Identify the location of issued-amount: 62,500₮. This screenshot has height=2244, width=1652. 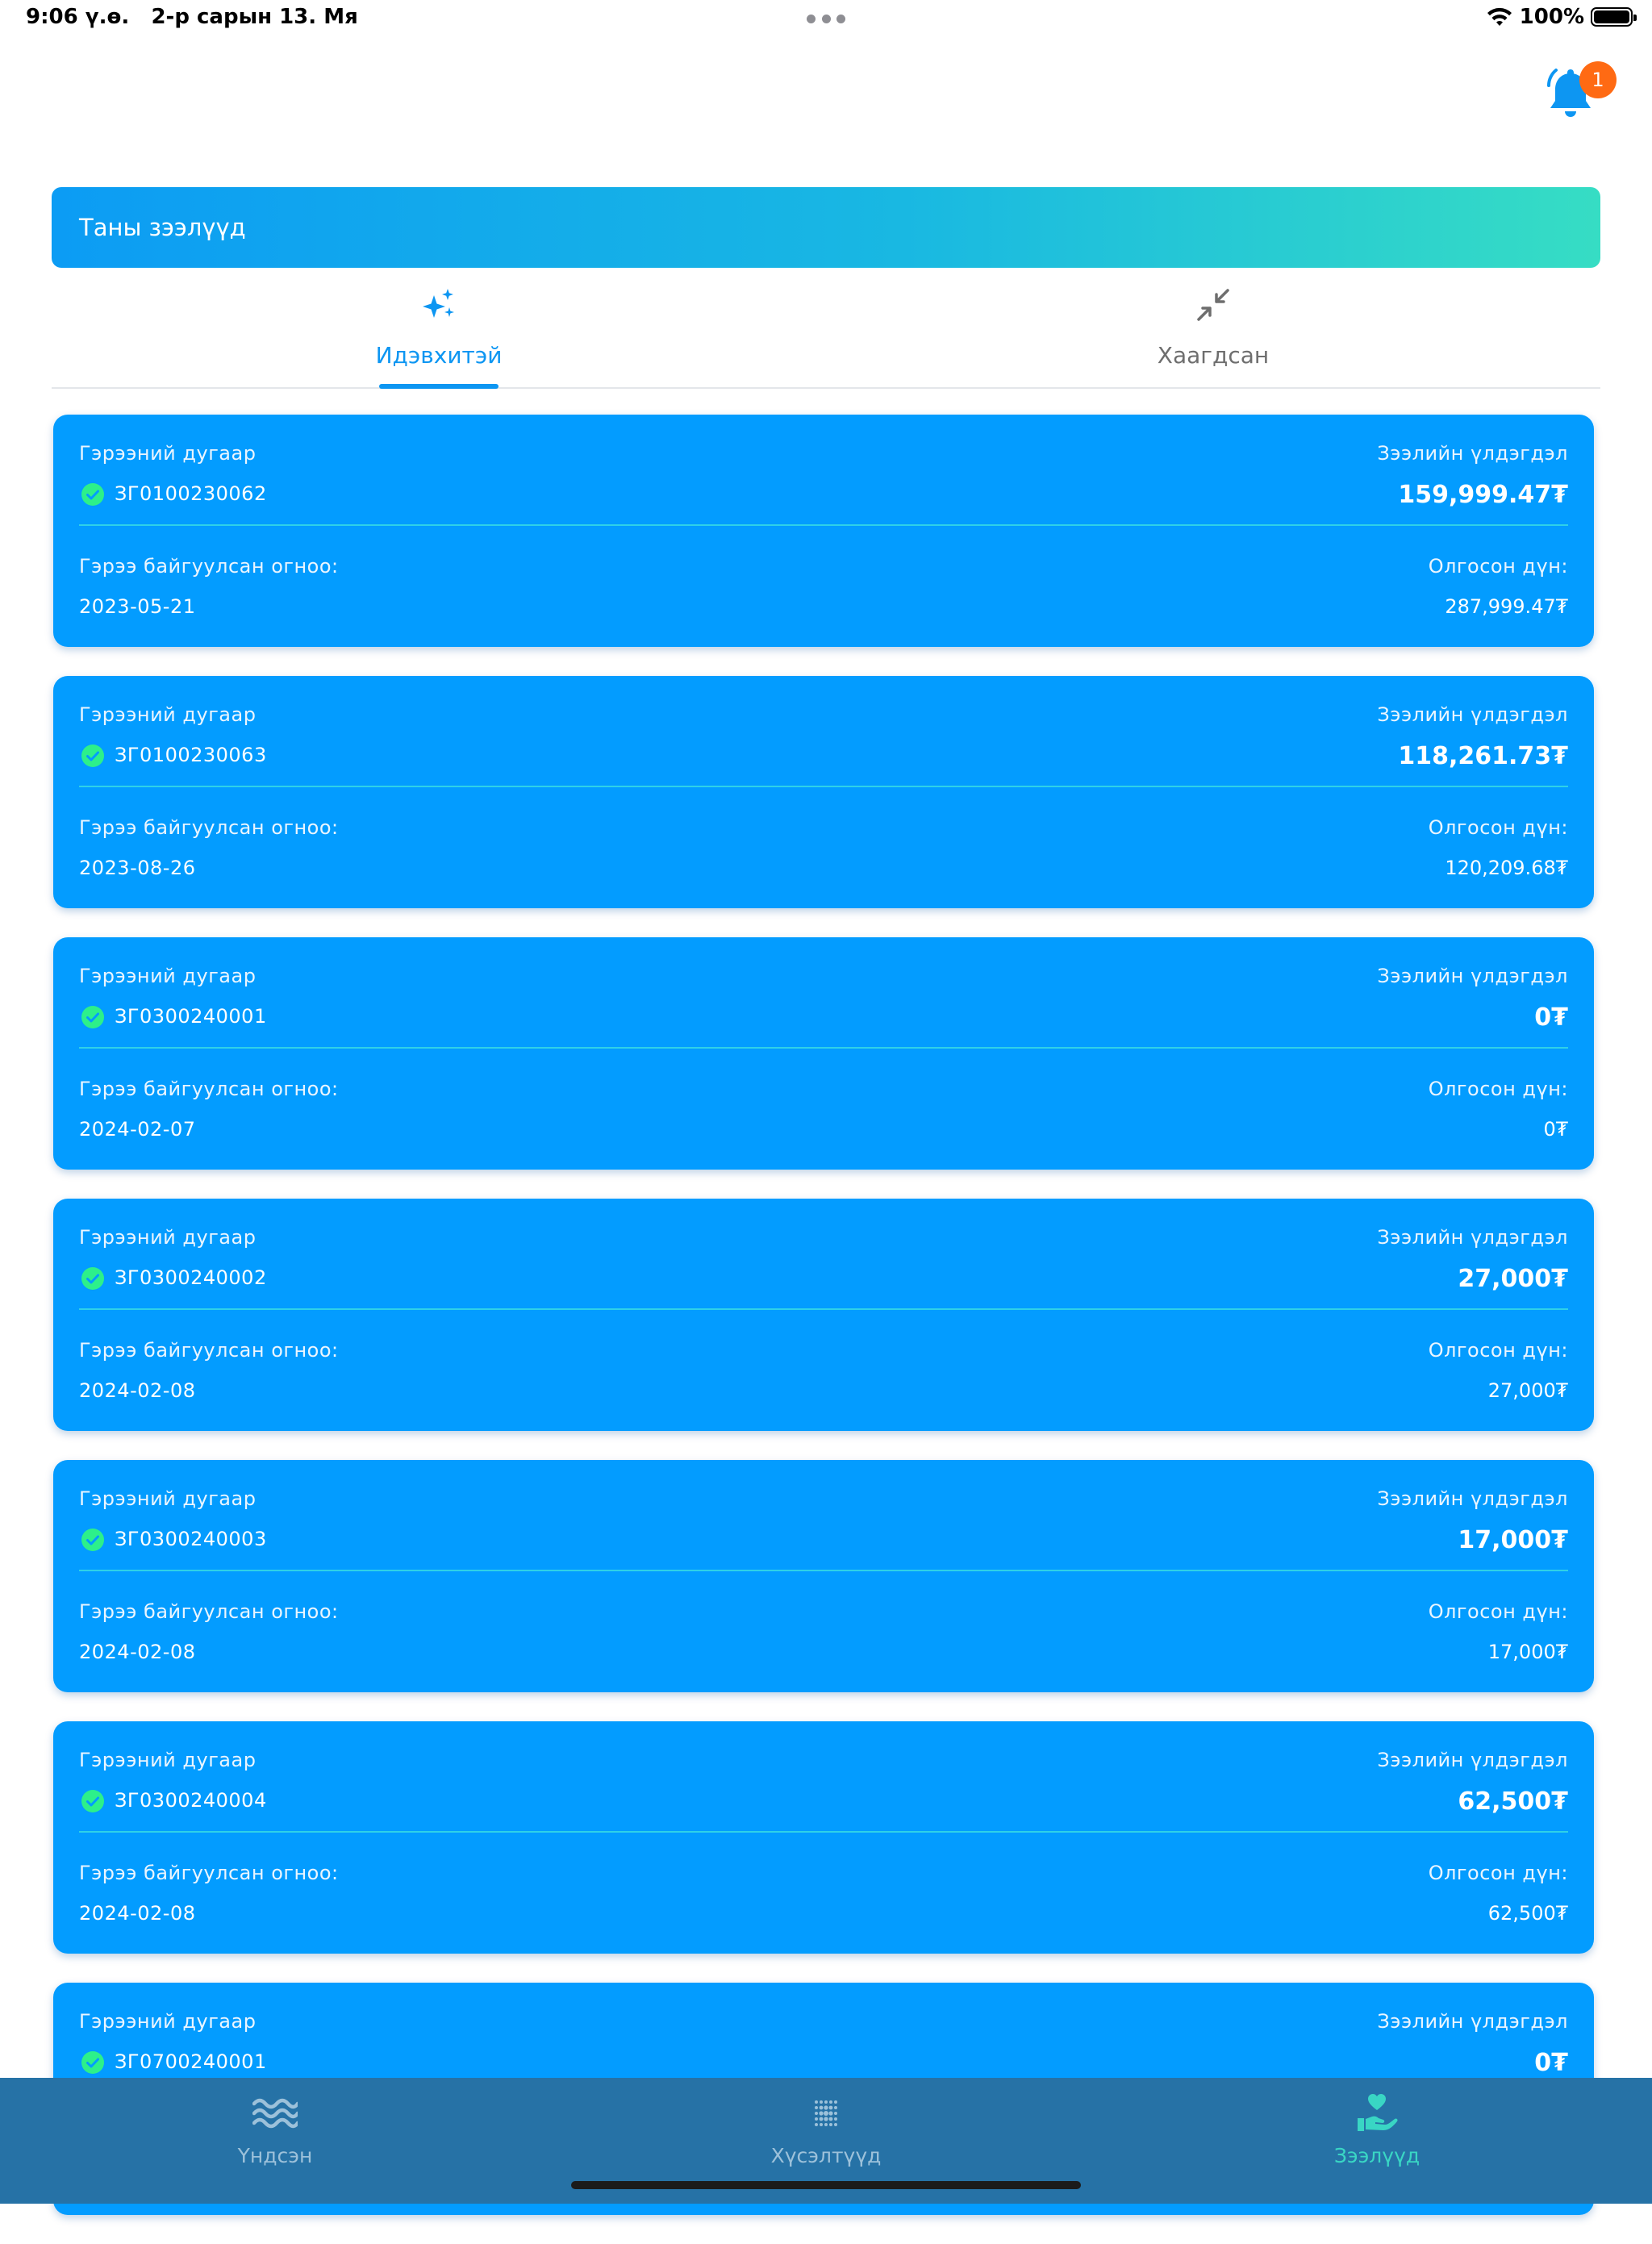
(1528, 1913).